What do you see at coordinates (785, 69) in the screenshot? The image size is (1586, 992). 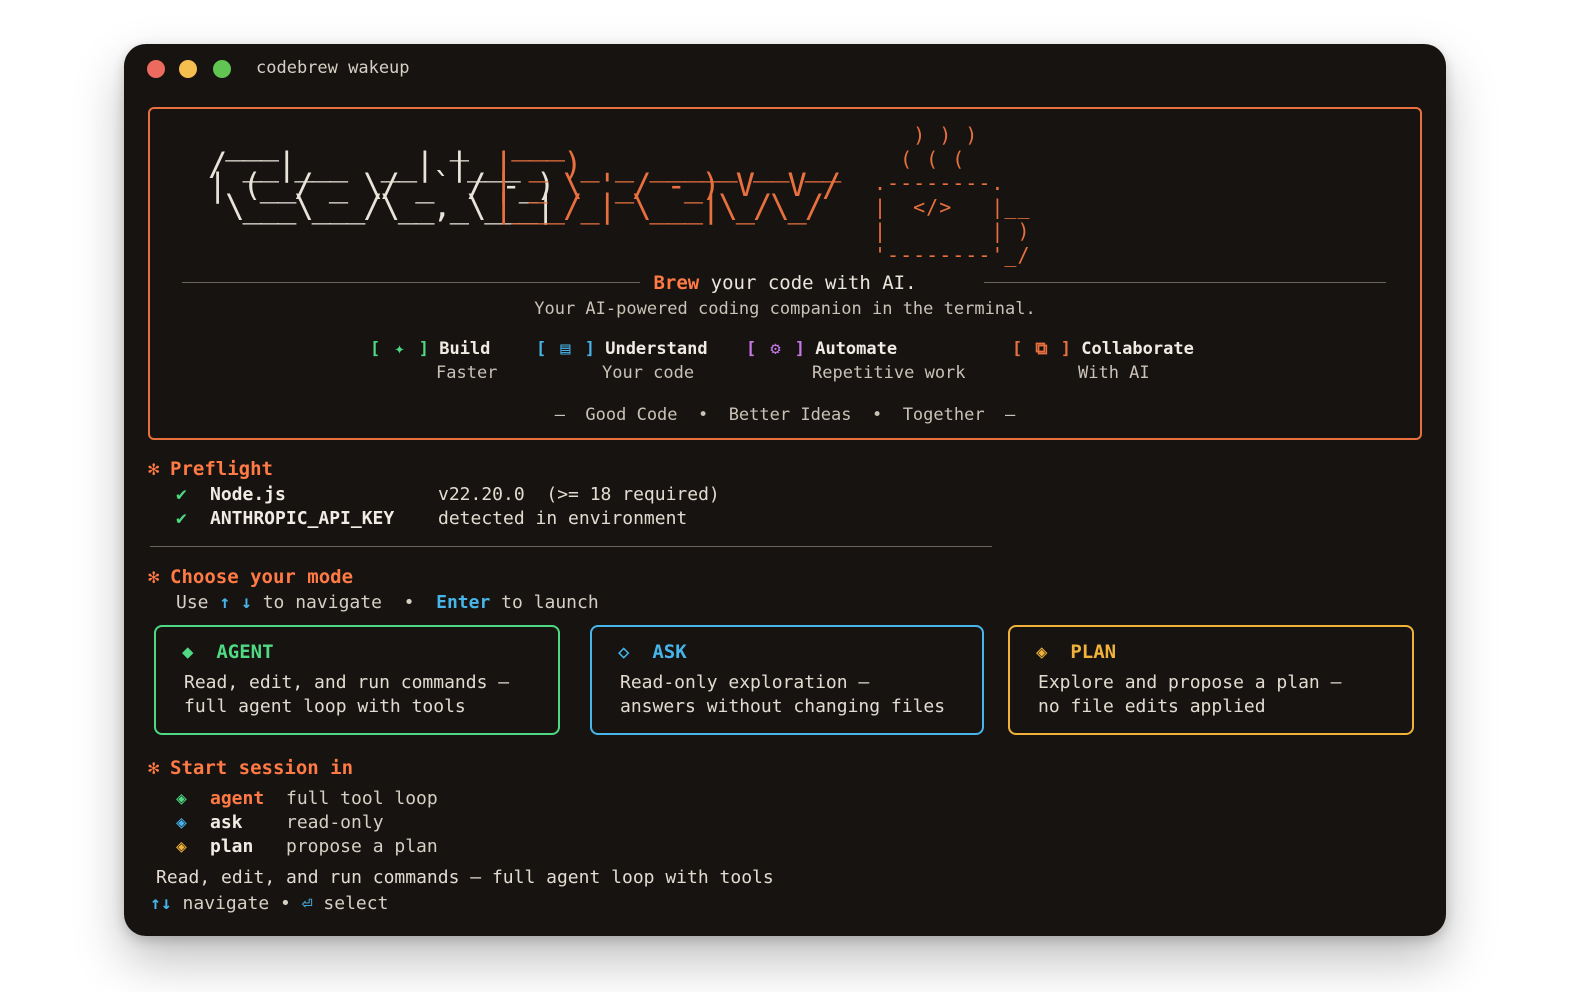 I see `title-bar: codebrew wakeup` at bounding box center [785, 69].